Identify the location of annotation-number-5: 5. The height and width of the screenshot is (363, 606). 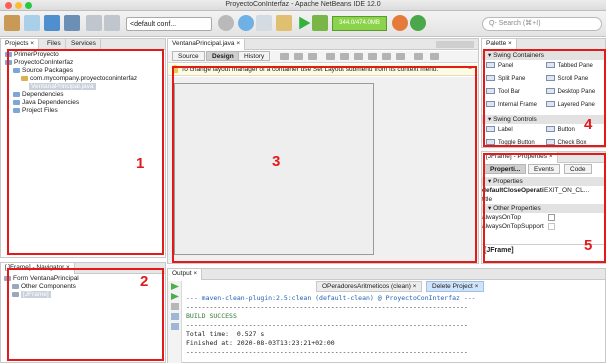
(588, 245).